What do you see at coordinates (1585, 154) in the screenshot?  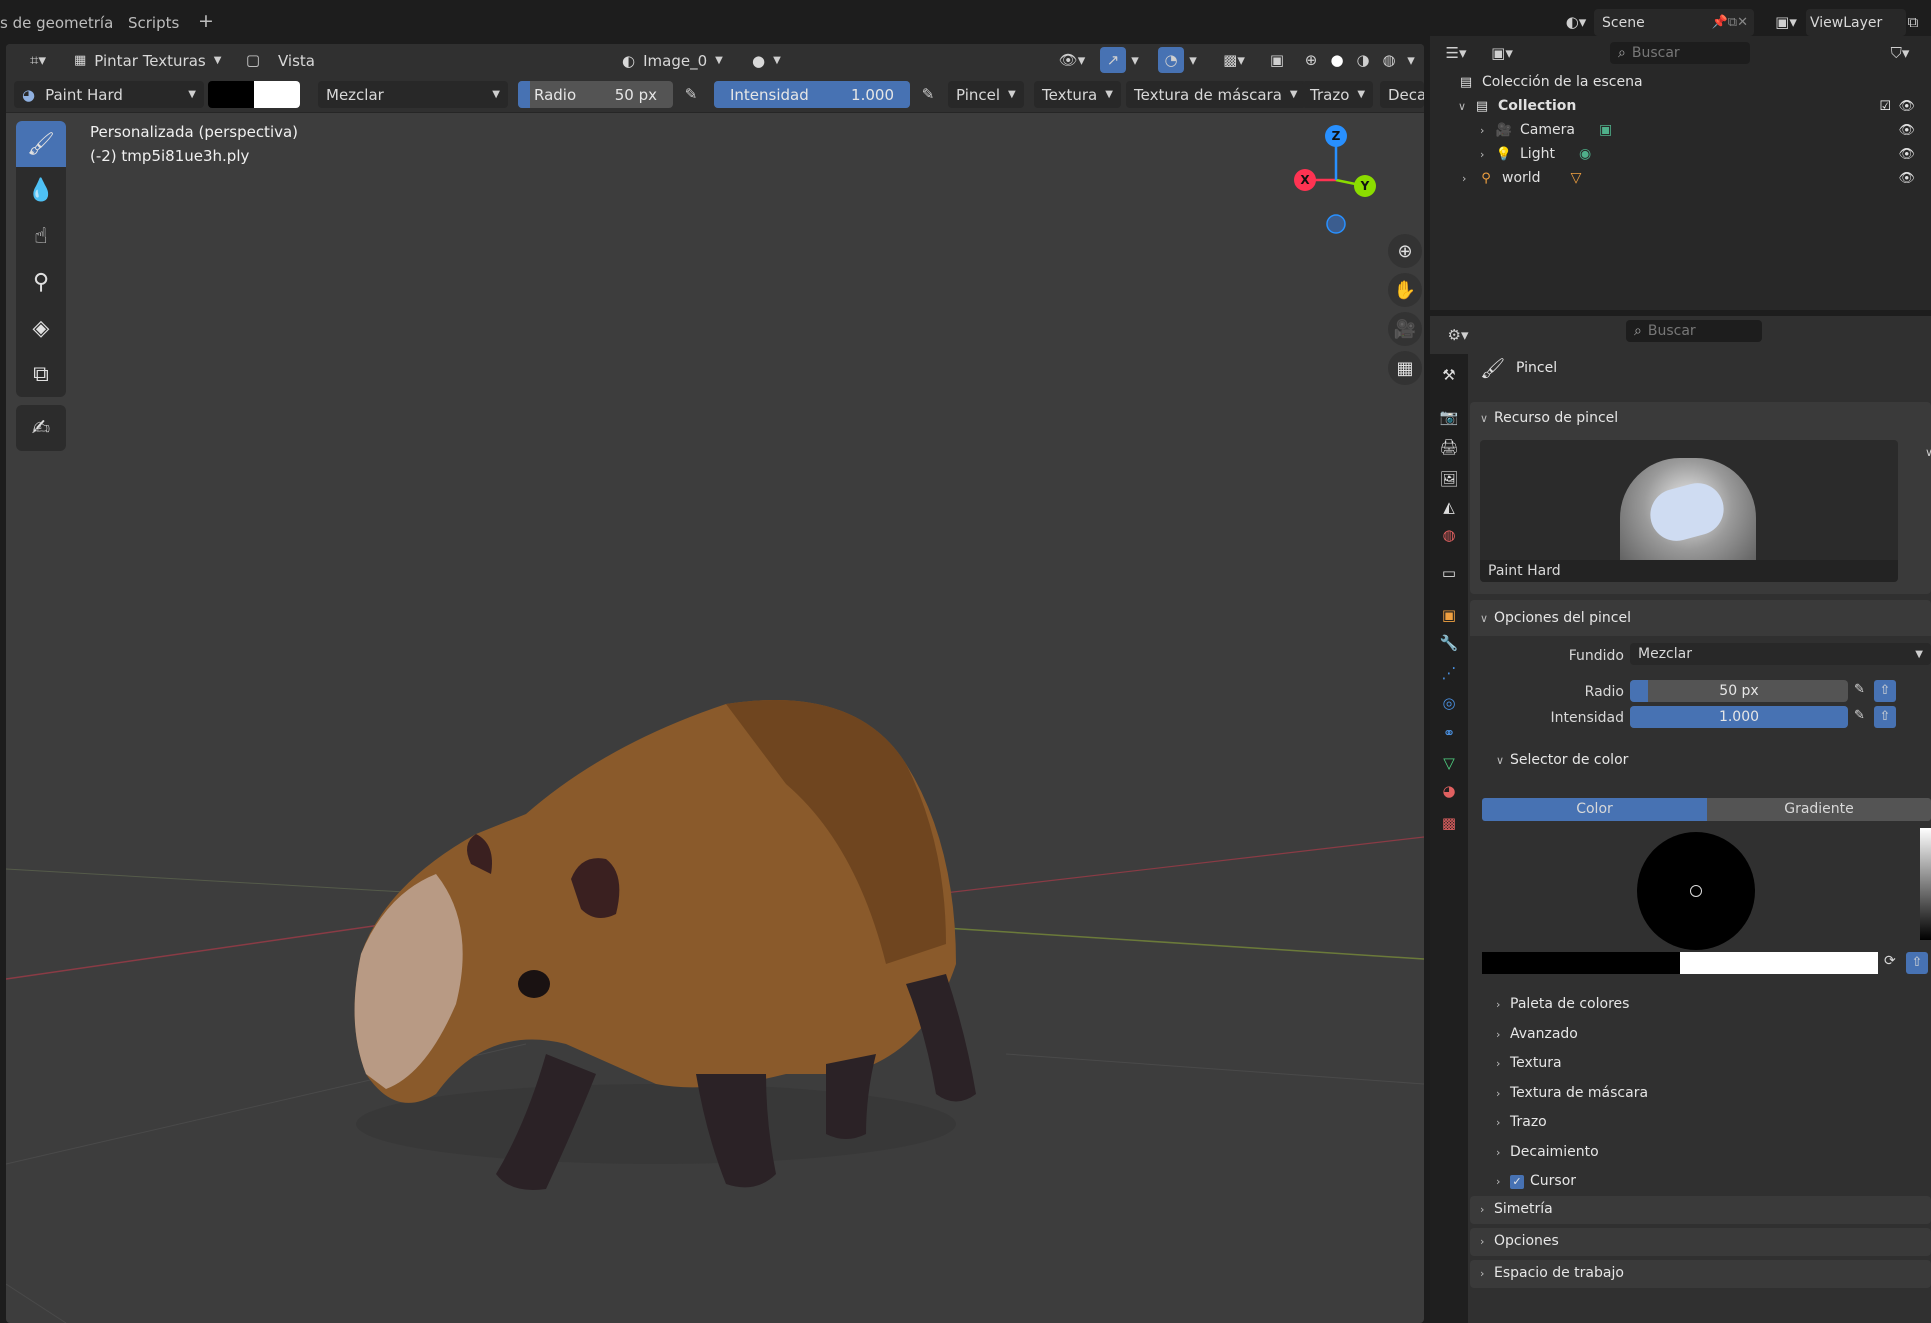 I see `light-data-icon: ◉` at bounding box center [1585, 154].